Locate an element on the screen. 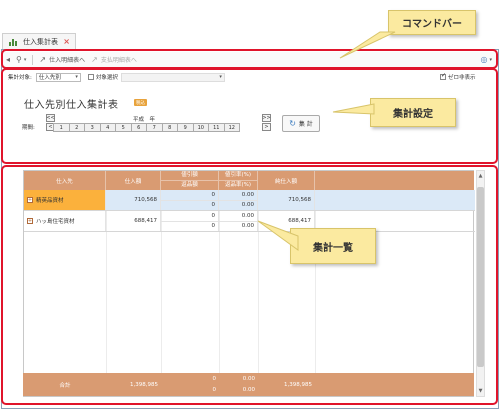 The height and width of the screenshot is (409, 500). callout-pointers is located at coordinates (326, 141).